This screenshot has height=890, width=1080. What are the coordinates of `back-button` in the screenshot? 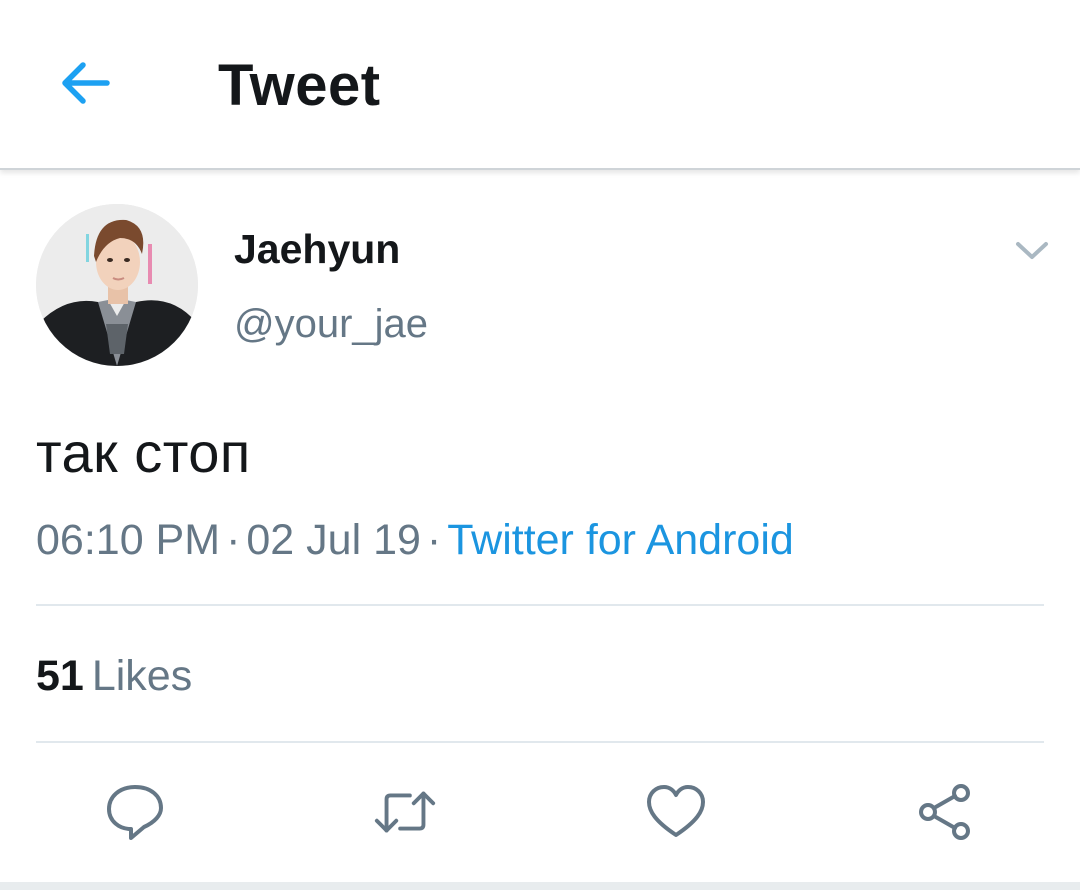 It's located at (84, 83).